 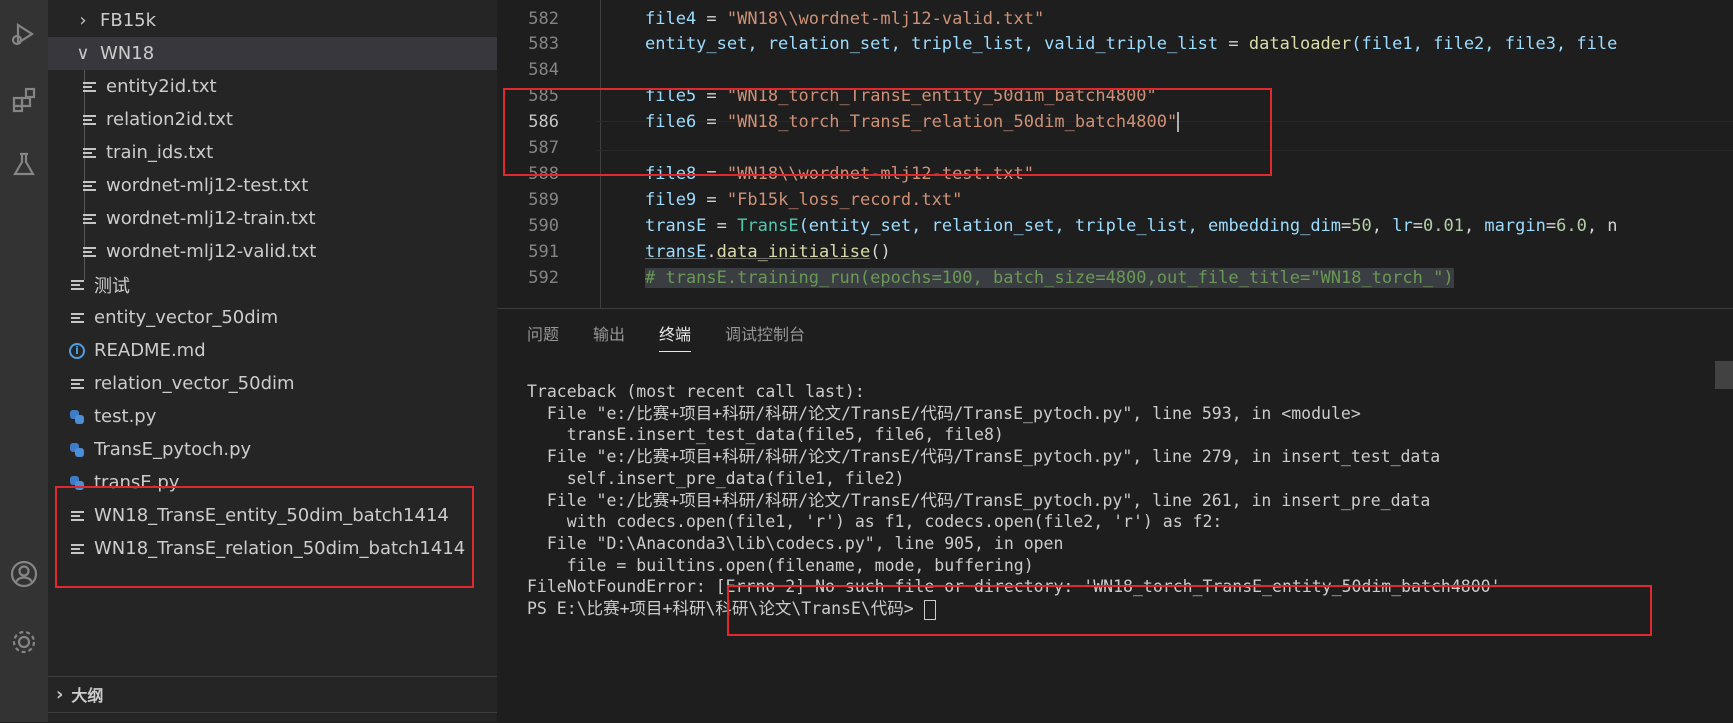 I want to click on explorer-item: 测试, so click(x=272, y=284).